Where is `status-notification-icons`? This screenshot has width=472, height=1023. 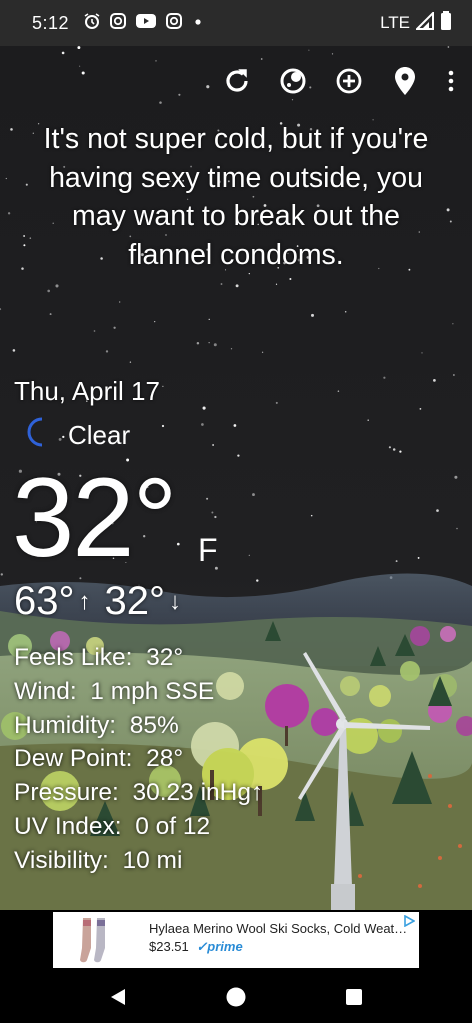 status-notification-icons is located at coordinates (144, 23).